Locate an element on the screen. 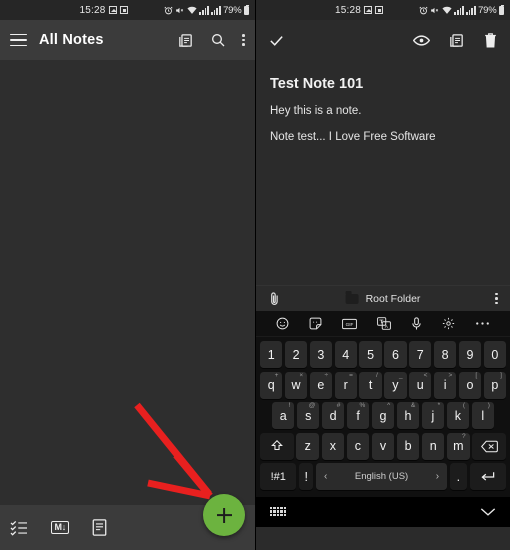 The height and width of the screenshot is (550, 510). folder-name: Root Folder is located at coordinates (393, 298).